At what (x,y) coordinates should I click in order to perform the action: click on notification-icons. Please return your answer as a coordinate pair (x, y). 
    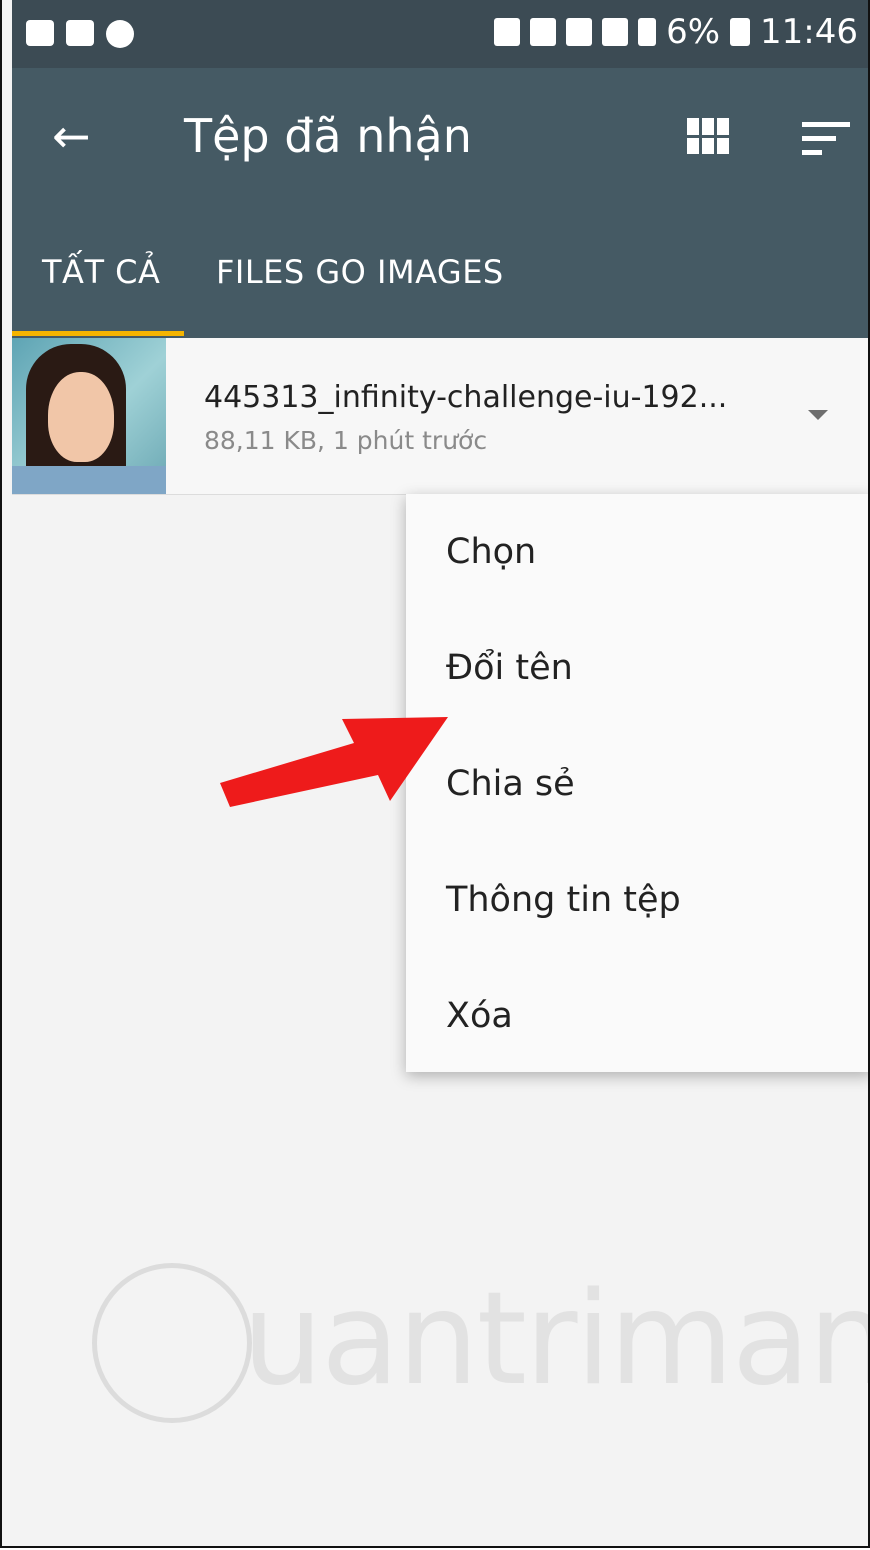
    Looking at the image, I should click on (80, 34).